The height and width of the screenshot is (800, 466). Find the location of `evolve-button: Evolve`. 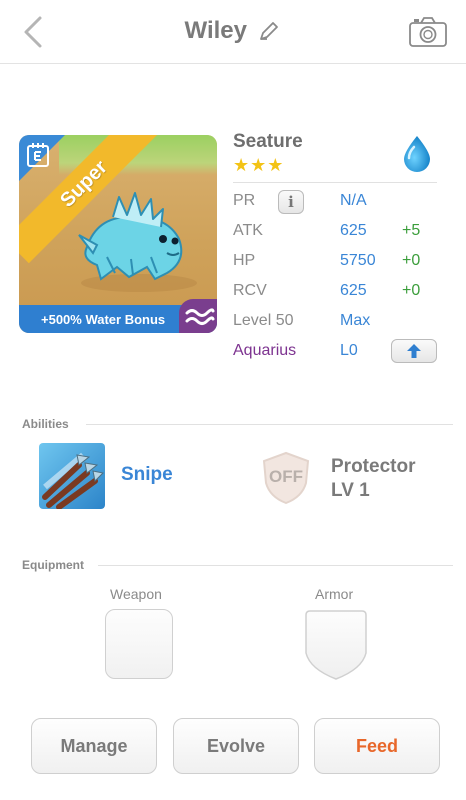

evolve-button: Evolve is located at coordinates (236, 746).